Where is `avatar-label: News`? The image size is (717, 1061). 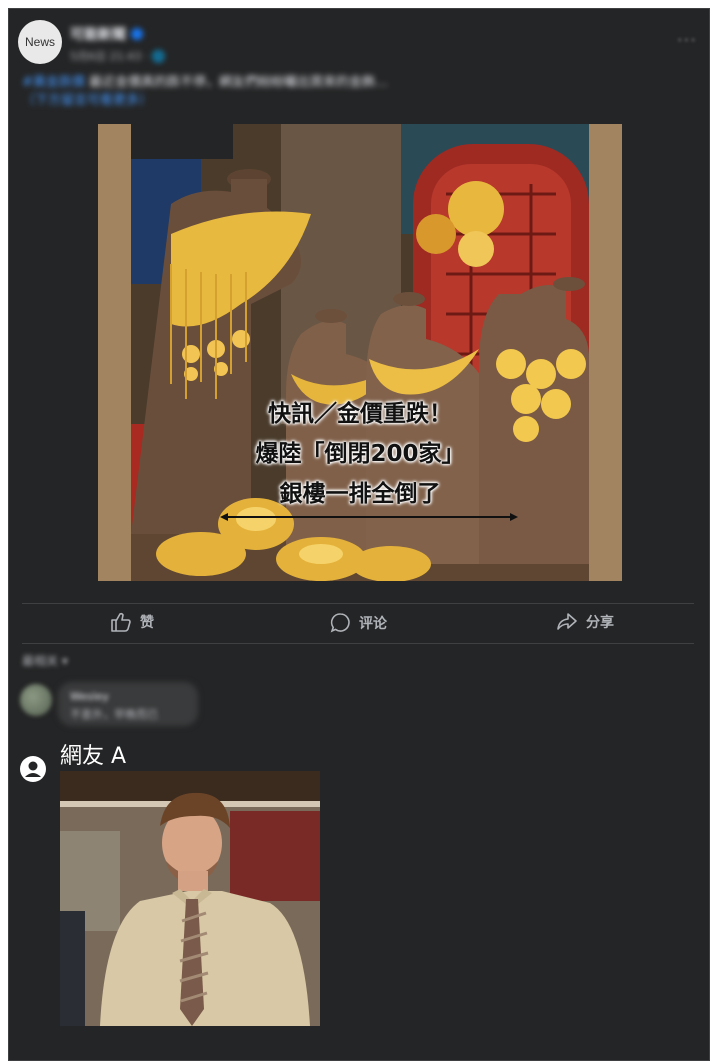
avatar-label: News is located at coordinates (39, 42).